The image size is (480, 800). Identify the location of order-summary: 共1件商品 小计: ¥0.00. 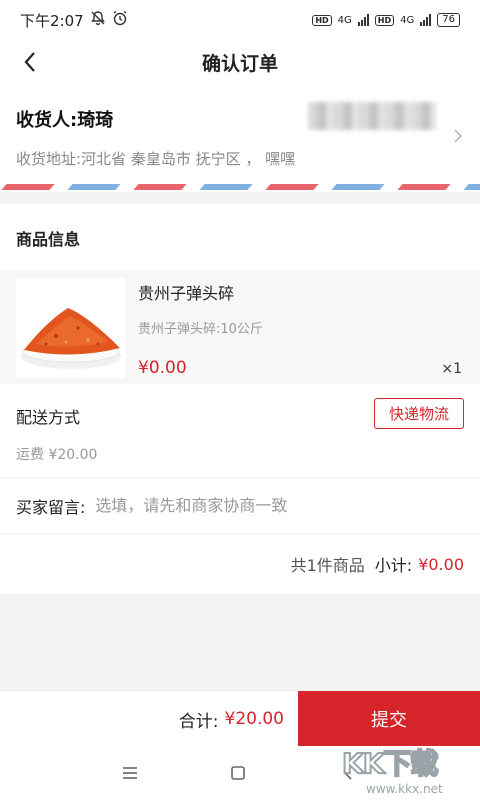
(240, 564).